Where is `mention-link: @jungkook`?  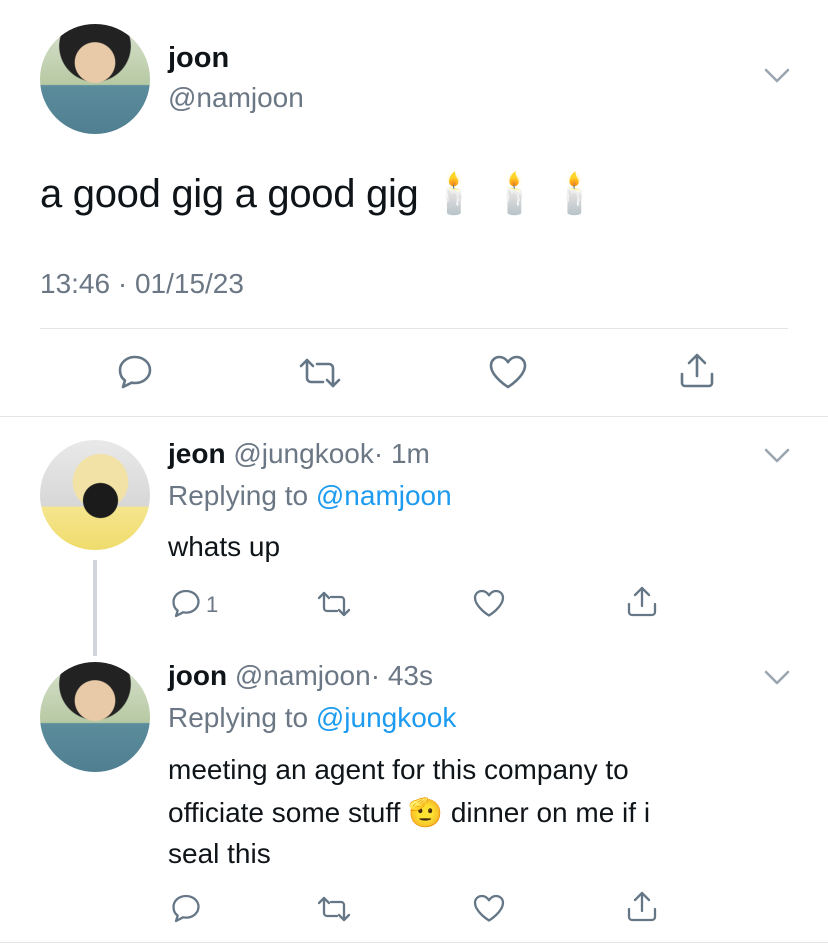
mention-link: @jungkook is located at coordinates (386, 717).